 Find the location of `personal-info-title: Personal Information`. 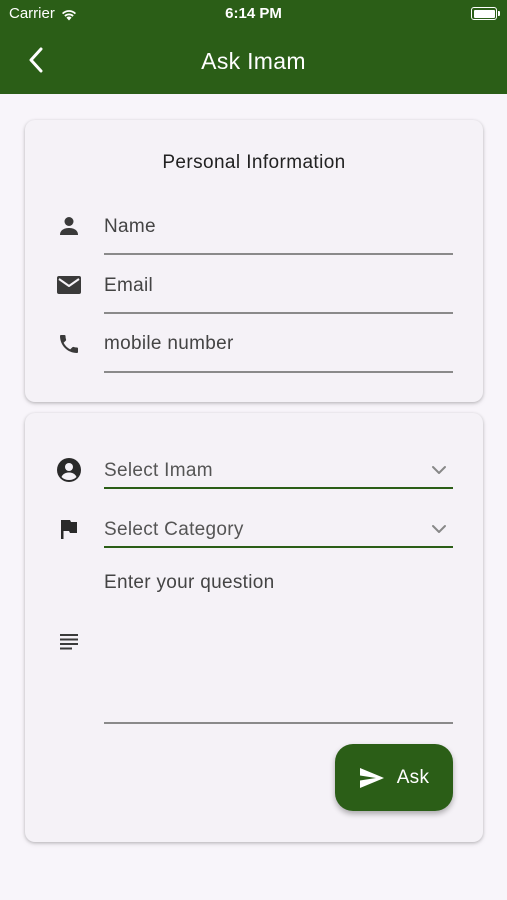

personal-info-title: Personal Information is located at coordinates (254, 162).